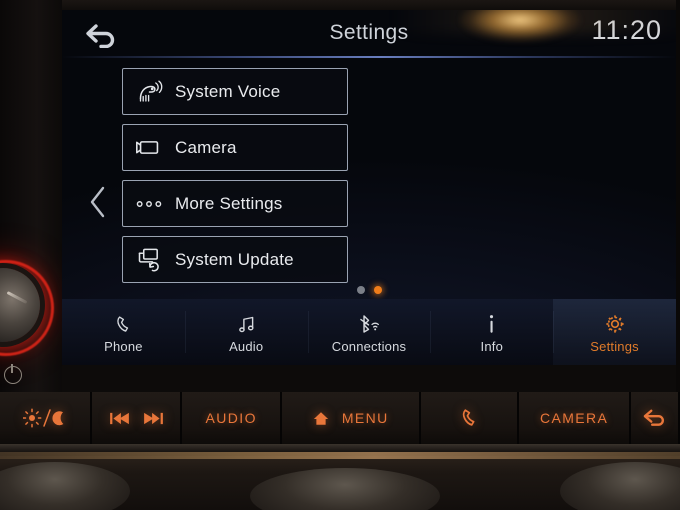 The width and height of the screenshot is (680, 510). I want to click on page-title: Settings, so click(369, 32).